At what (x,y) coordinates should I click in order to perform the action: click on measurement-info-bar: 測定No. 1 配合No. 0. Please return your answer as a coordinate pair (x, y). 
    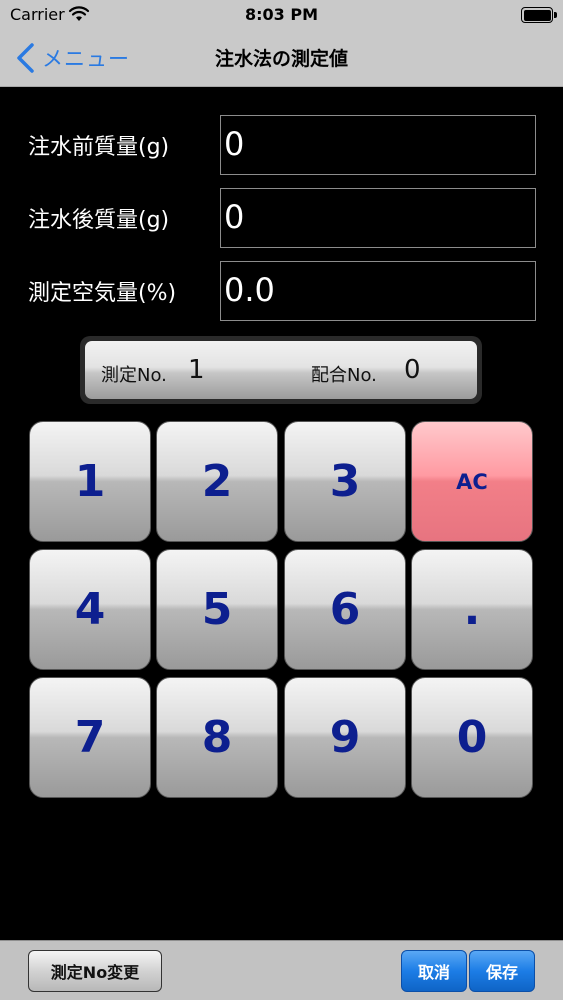
    Looking at the image, I should click on (281, 370).